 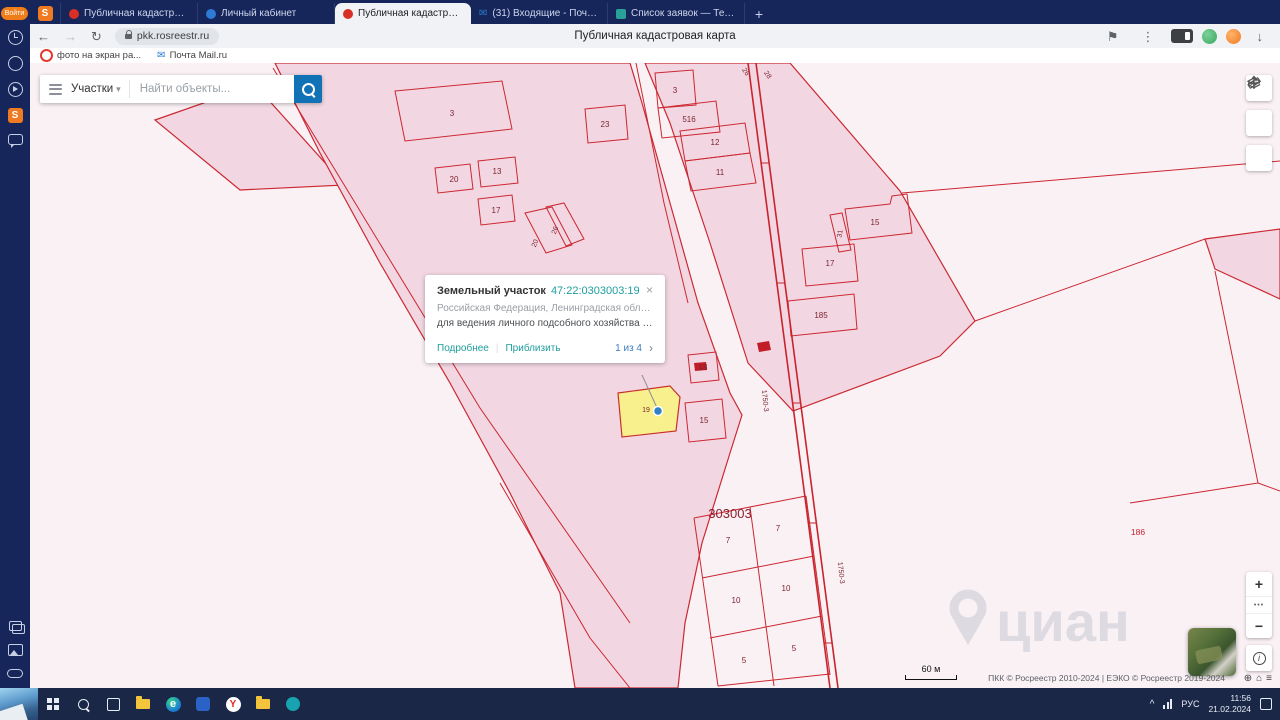 I want to click on network-icon, so click(x=1168, y=704).